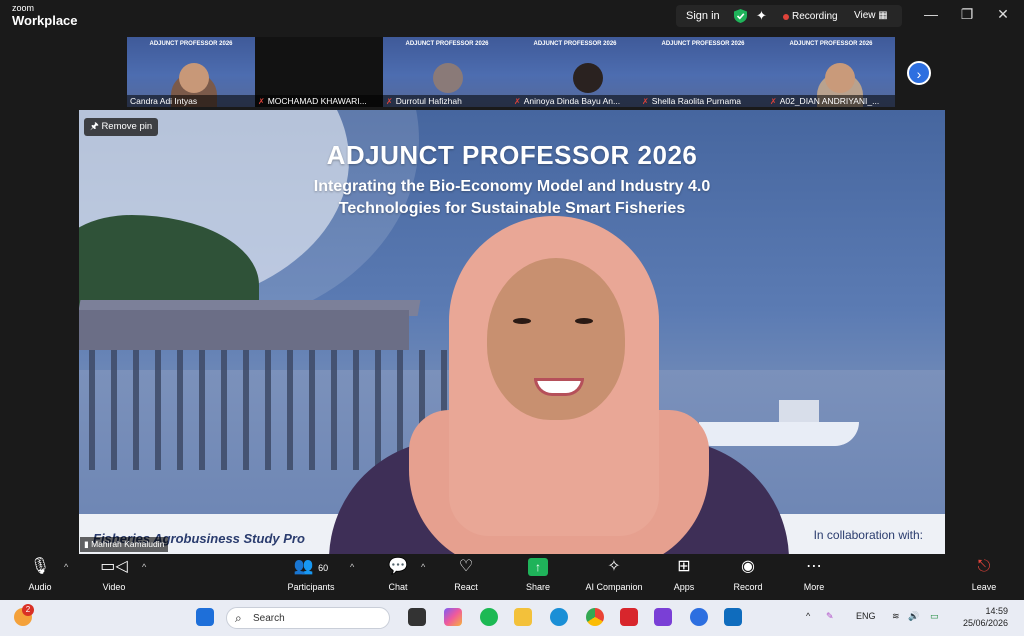 The height and width of the screenshot is (636, 1024). I want to click on record-icon: ◉, so click(748, 566).